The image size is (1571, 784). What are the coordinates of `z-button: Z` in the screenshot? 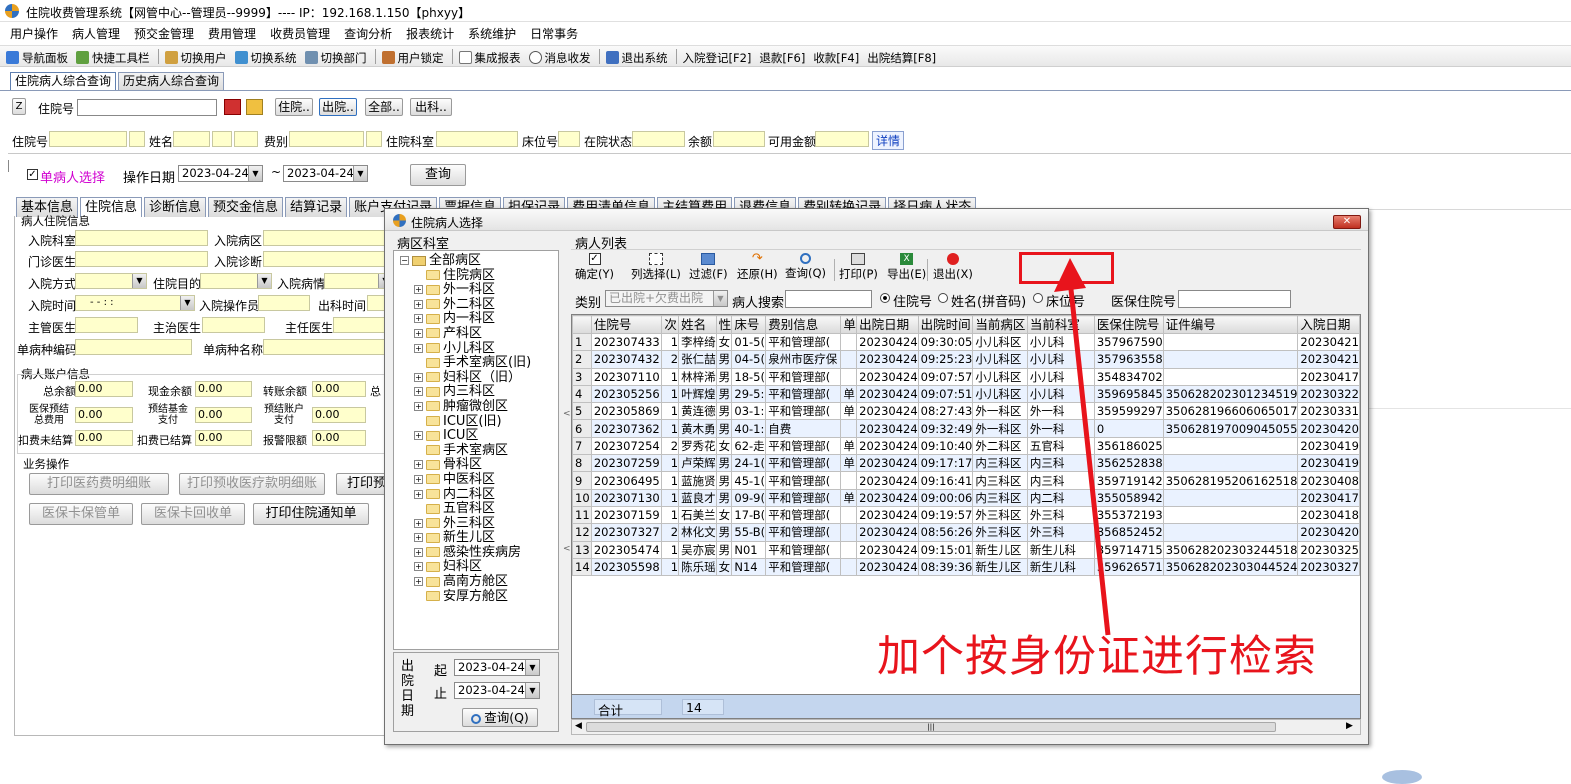 It's located at (19, 106).